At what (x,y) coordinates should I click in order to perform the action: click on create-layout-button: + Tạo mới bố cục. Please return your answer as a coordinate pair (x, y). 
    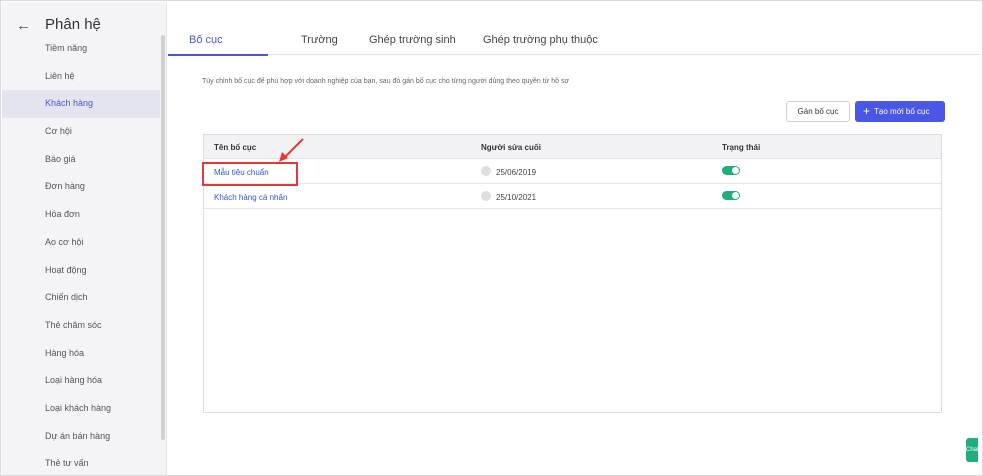
    Looking at the image, I should click on (900, 111).